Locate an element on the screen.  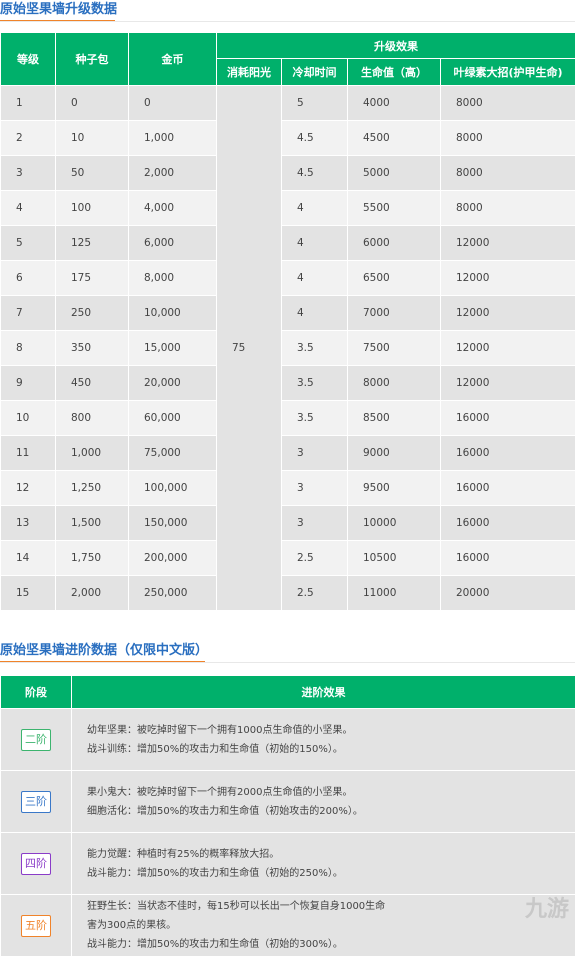
cell-health: 5000 is located at coordinates (394, 173).